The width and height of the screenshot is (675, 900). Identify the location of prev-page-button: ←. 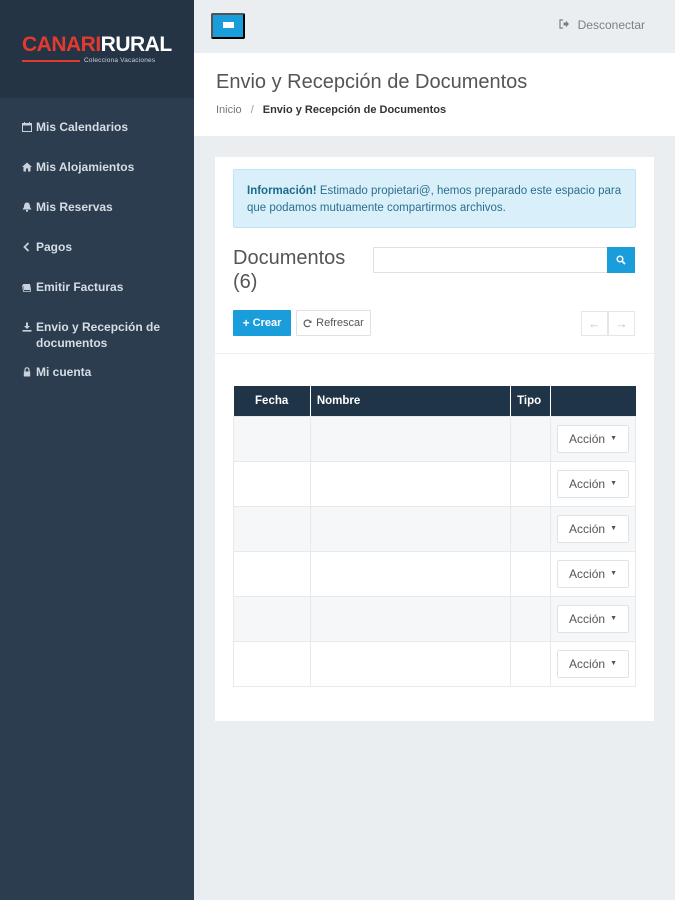
(594, 323).